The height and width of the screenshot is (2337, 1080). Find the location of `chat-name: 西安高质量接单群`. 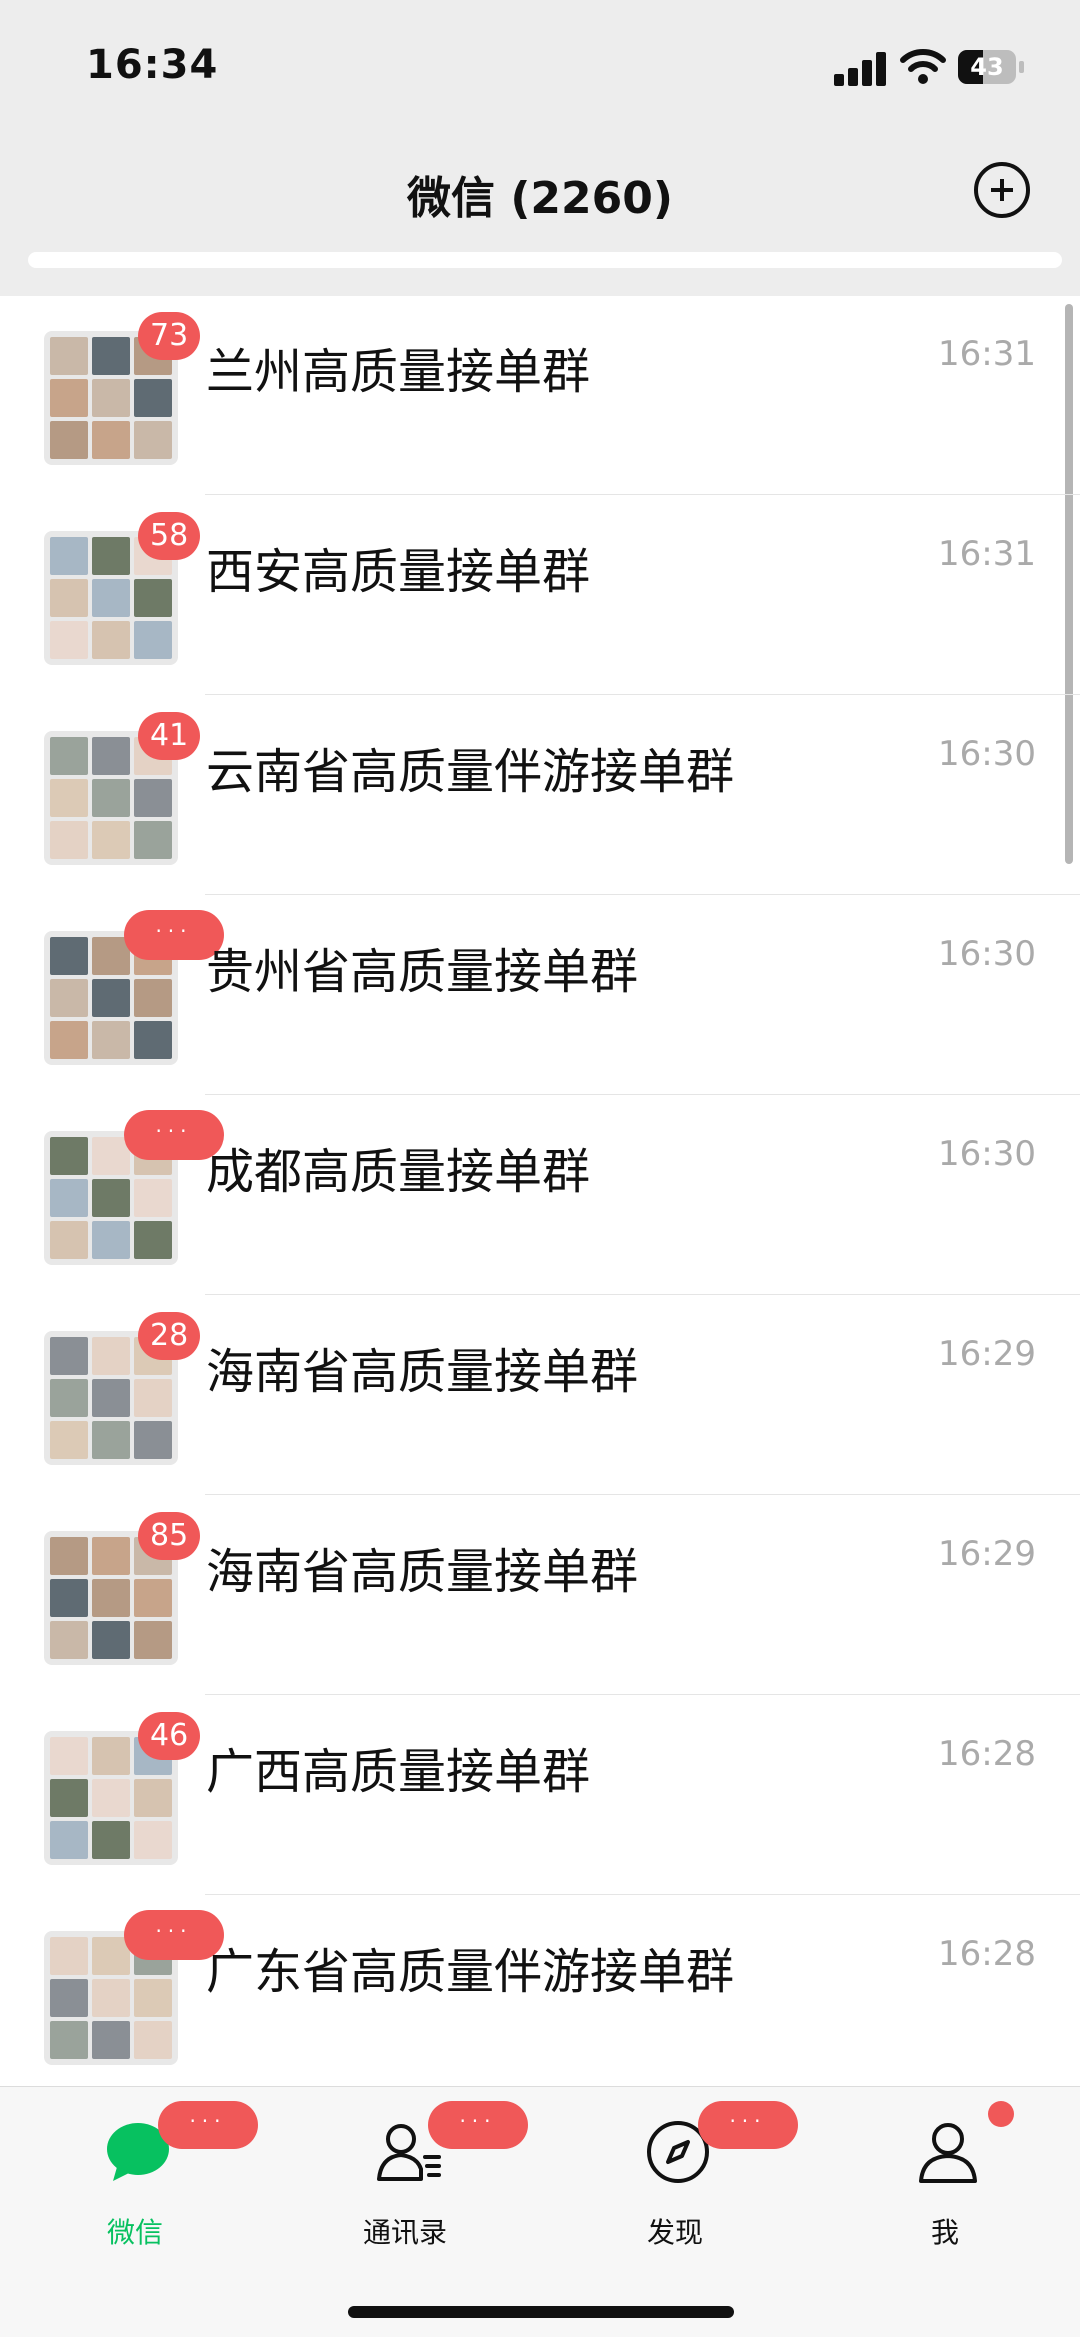

chat-name: 西安高质量接单群 is located at coordinates (398, 572).